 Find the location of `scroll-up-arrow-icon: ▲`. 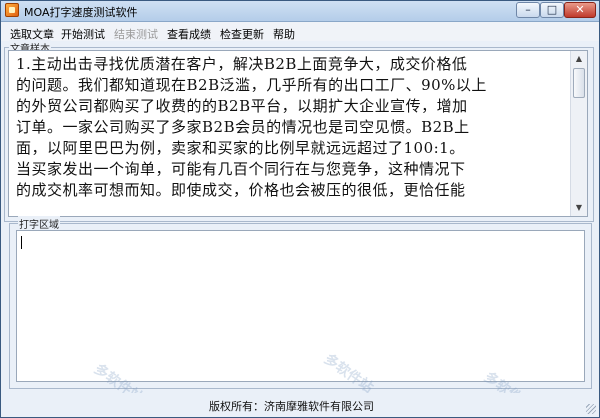

scroll-up-arrow-icon: ▲ is located at coordinates (579, 59).